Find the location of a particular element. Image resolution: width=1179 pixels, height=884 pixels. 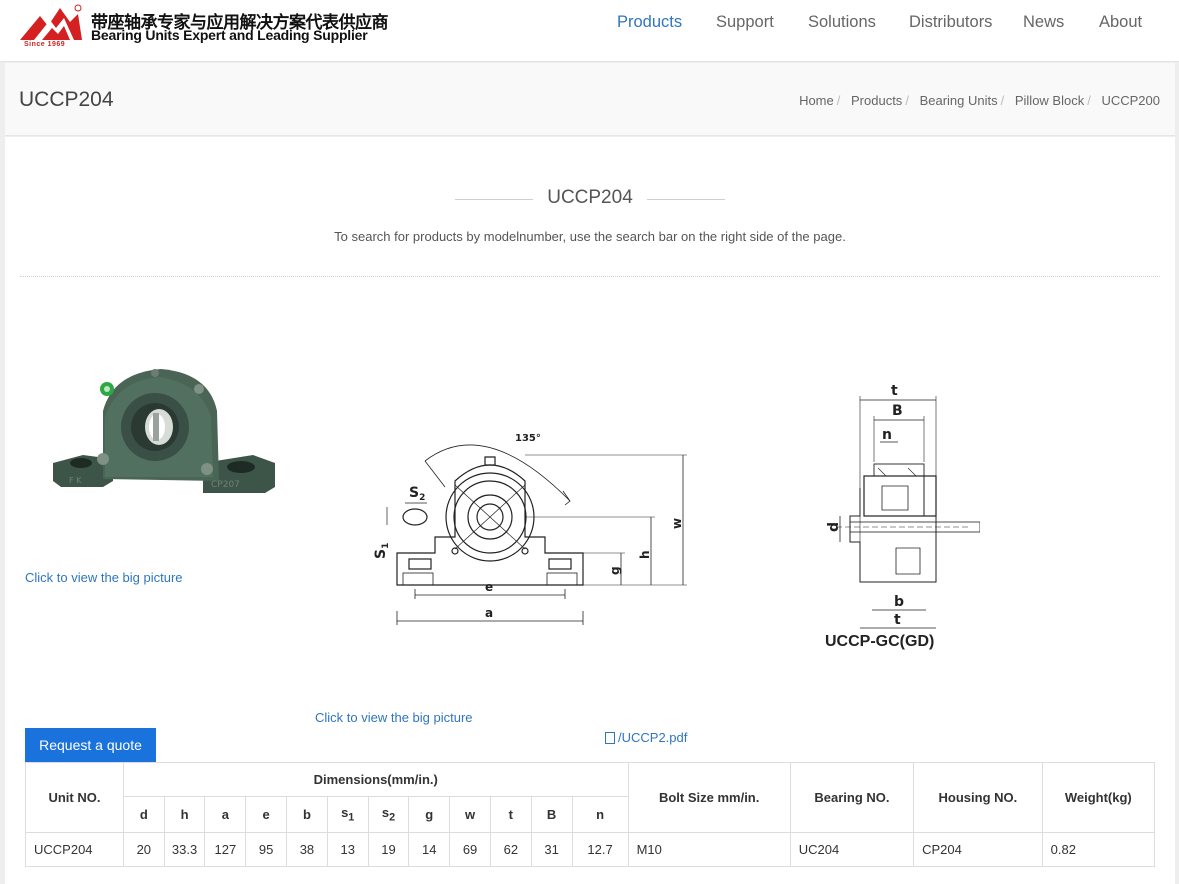

col-dimensions: Dimensions(mm/in.) is located at coordinates (375, 779).